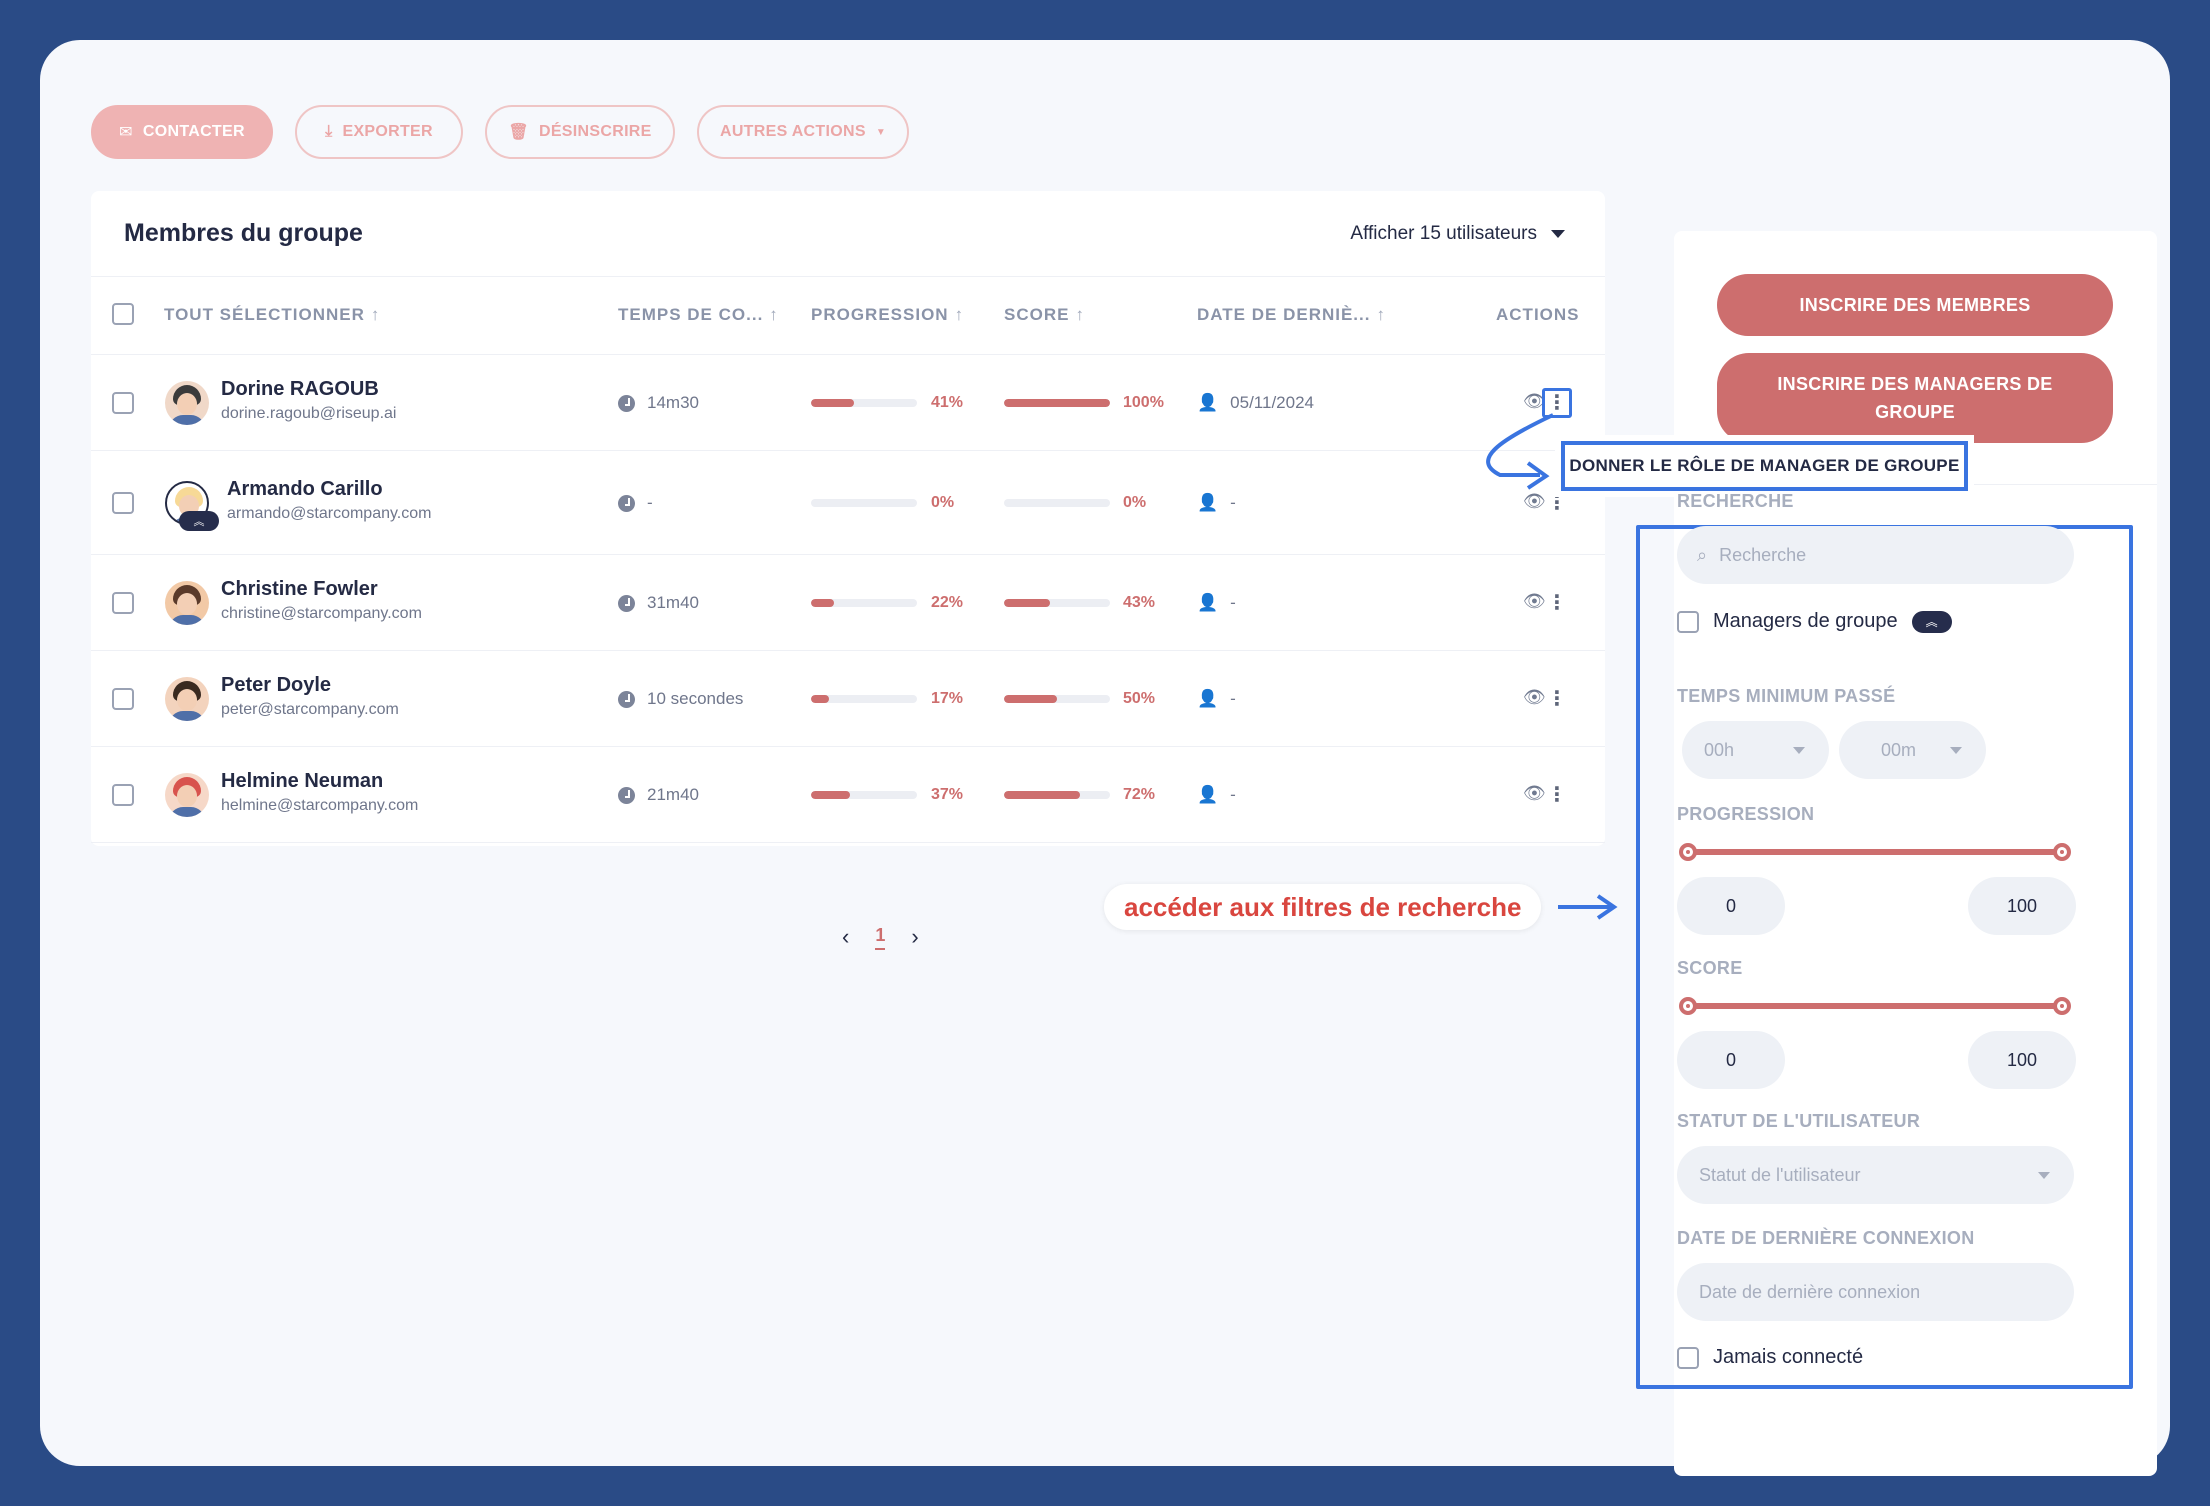 The image size is (2210, 1506). I want to click on managers-checkbox, so click(1688, 621).